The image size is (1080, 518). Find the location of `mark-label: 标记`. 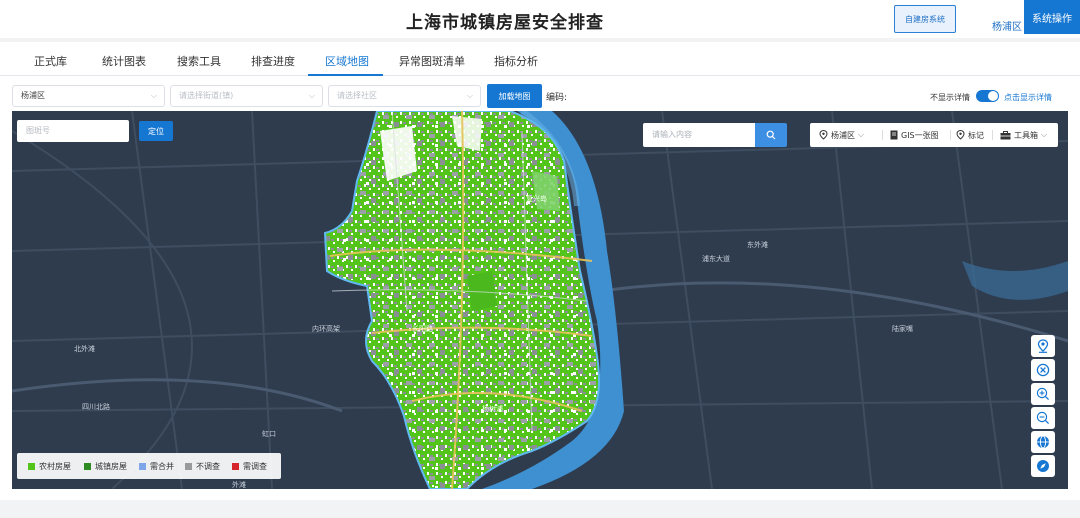

mark-label: 标记 is located at coordinates (976, 135).